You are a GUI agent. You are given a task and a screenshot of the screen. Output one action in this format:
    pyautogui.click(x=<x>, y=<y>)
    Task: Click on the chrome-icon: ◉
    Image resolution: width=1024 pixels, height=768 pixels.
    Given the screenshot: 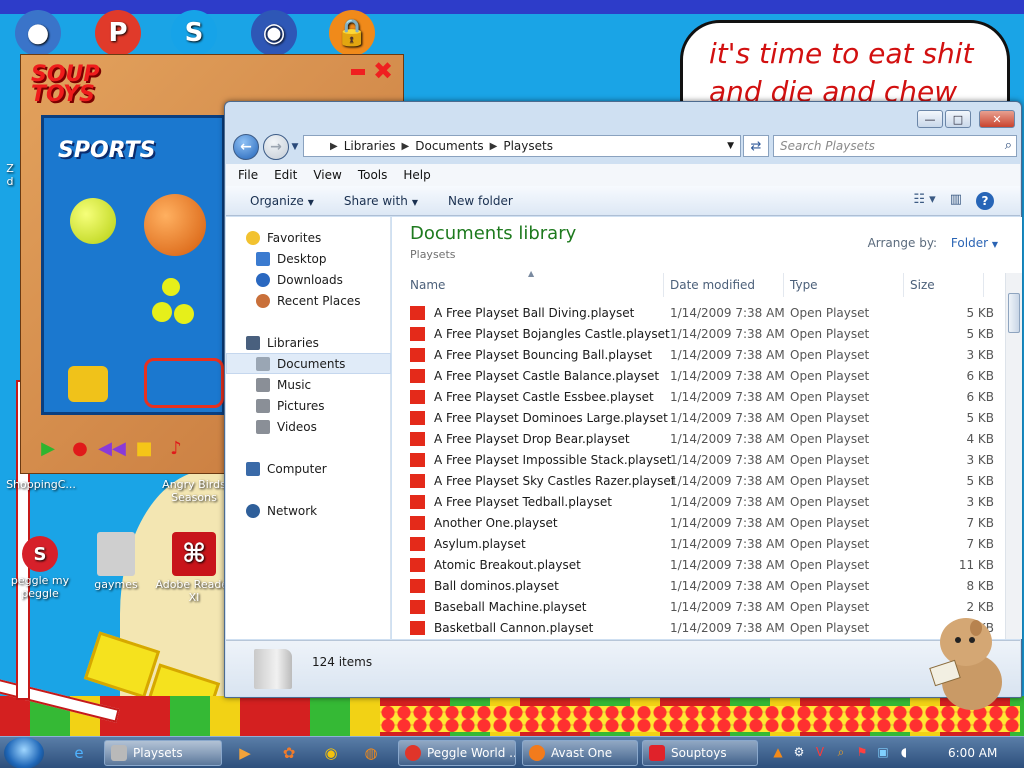 What is the action you would take?
    pyautogui.click(x=331, y=753)
    